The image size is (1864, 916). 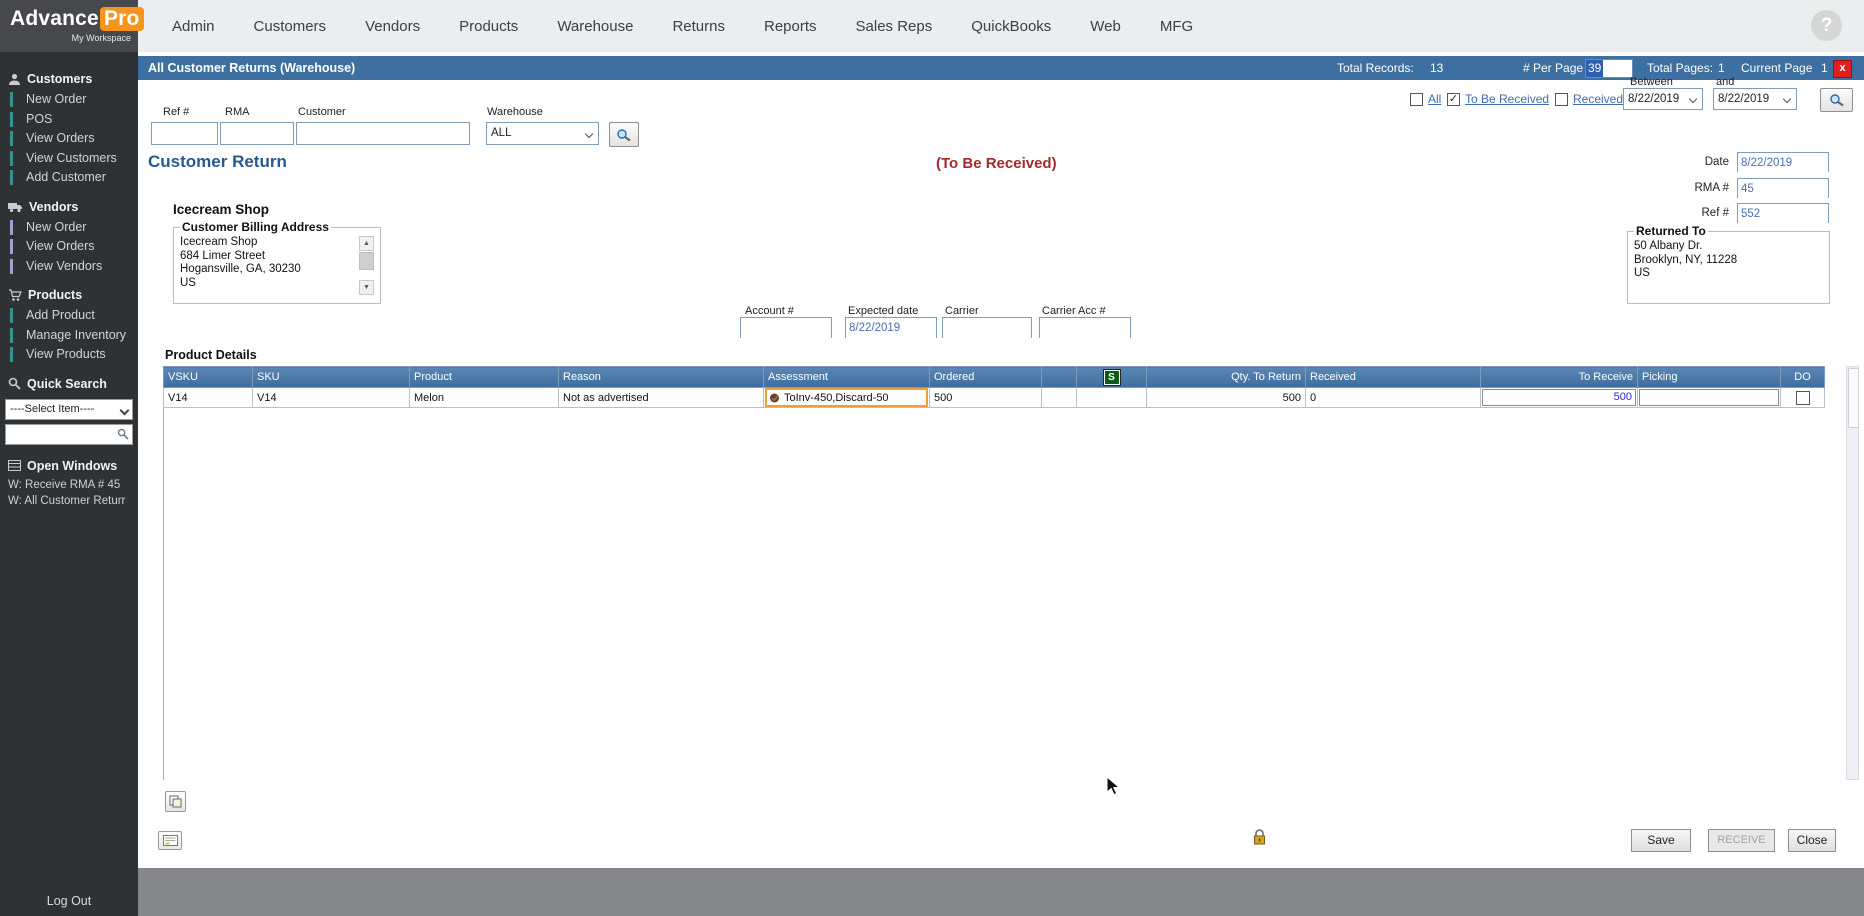 What do you see at coordinates (1755, 99) in the screenshot?
I see `date-to-dropdown: 8/22/2019` at bounding box center [1755, 99].